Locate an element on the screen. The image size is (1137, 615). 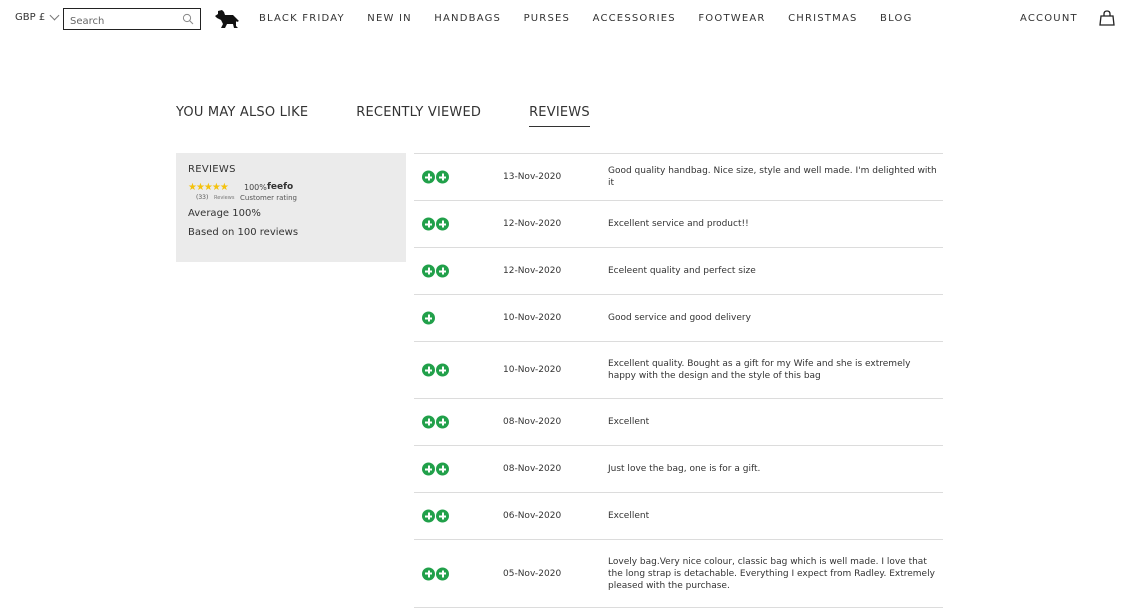
review-text: Just love the bag, one is for a gift. is located at coordinates (684, 469).